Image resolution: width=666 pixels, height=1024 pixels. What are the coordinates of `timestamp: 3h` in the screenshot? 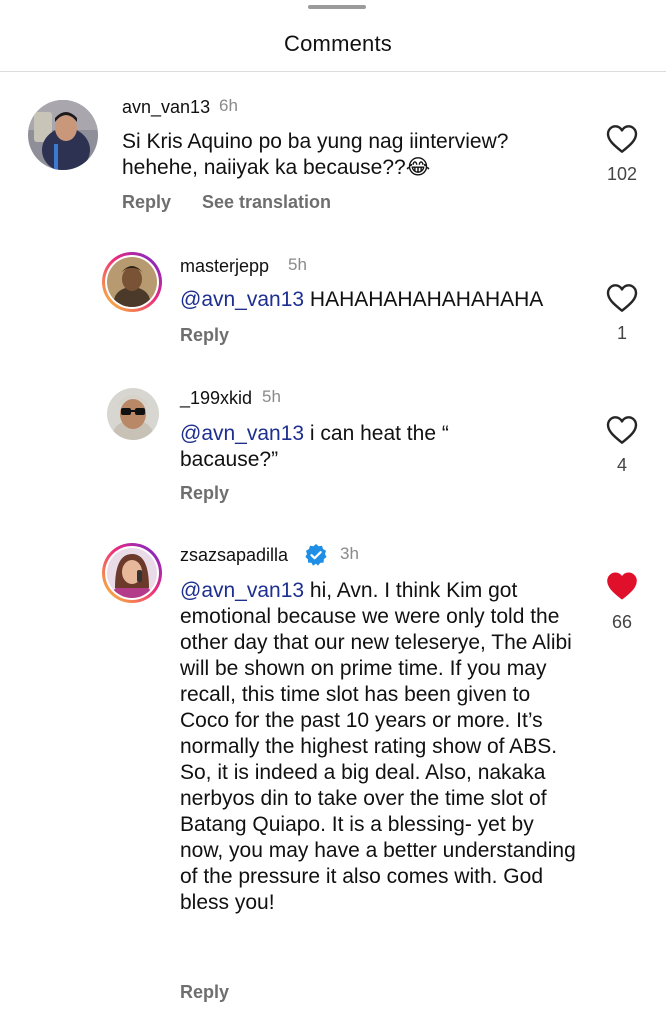 It's located at (349, 553).